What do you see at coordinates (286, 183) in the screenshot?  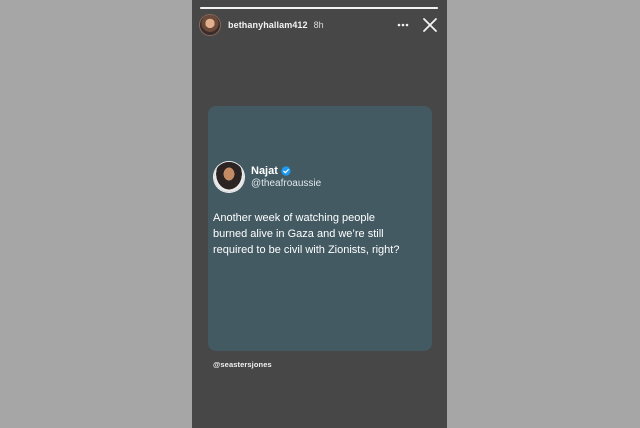 I see `tweet-handle: @theafroaussie` at bounding box center [286, 183].